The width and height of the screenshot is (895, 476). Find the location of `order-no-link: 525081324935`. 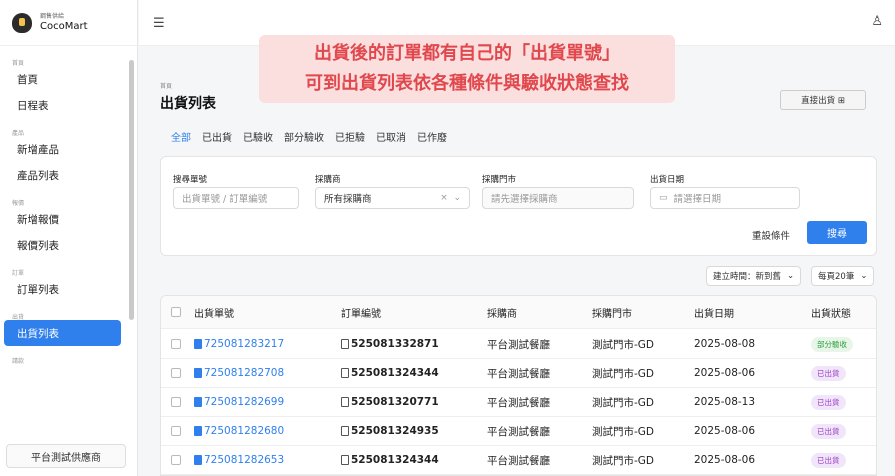

order-no-link: 525081324935 is located at coordinates (390, 431).